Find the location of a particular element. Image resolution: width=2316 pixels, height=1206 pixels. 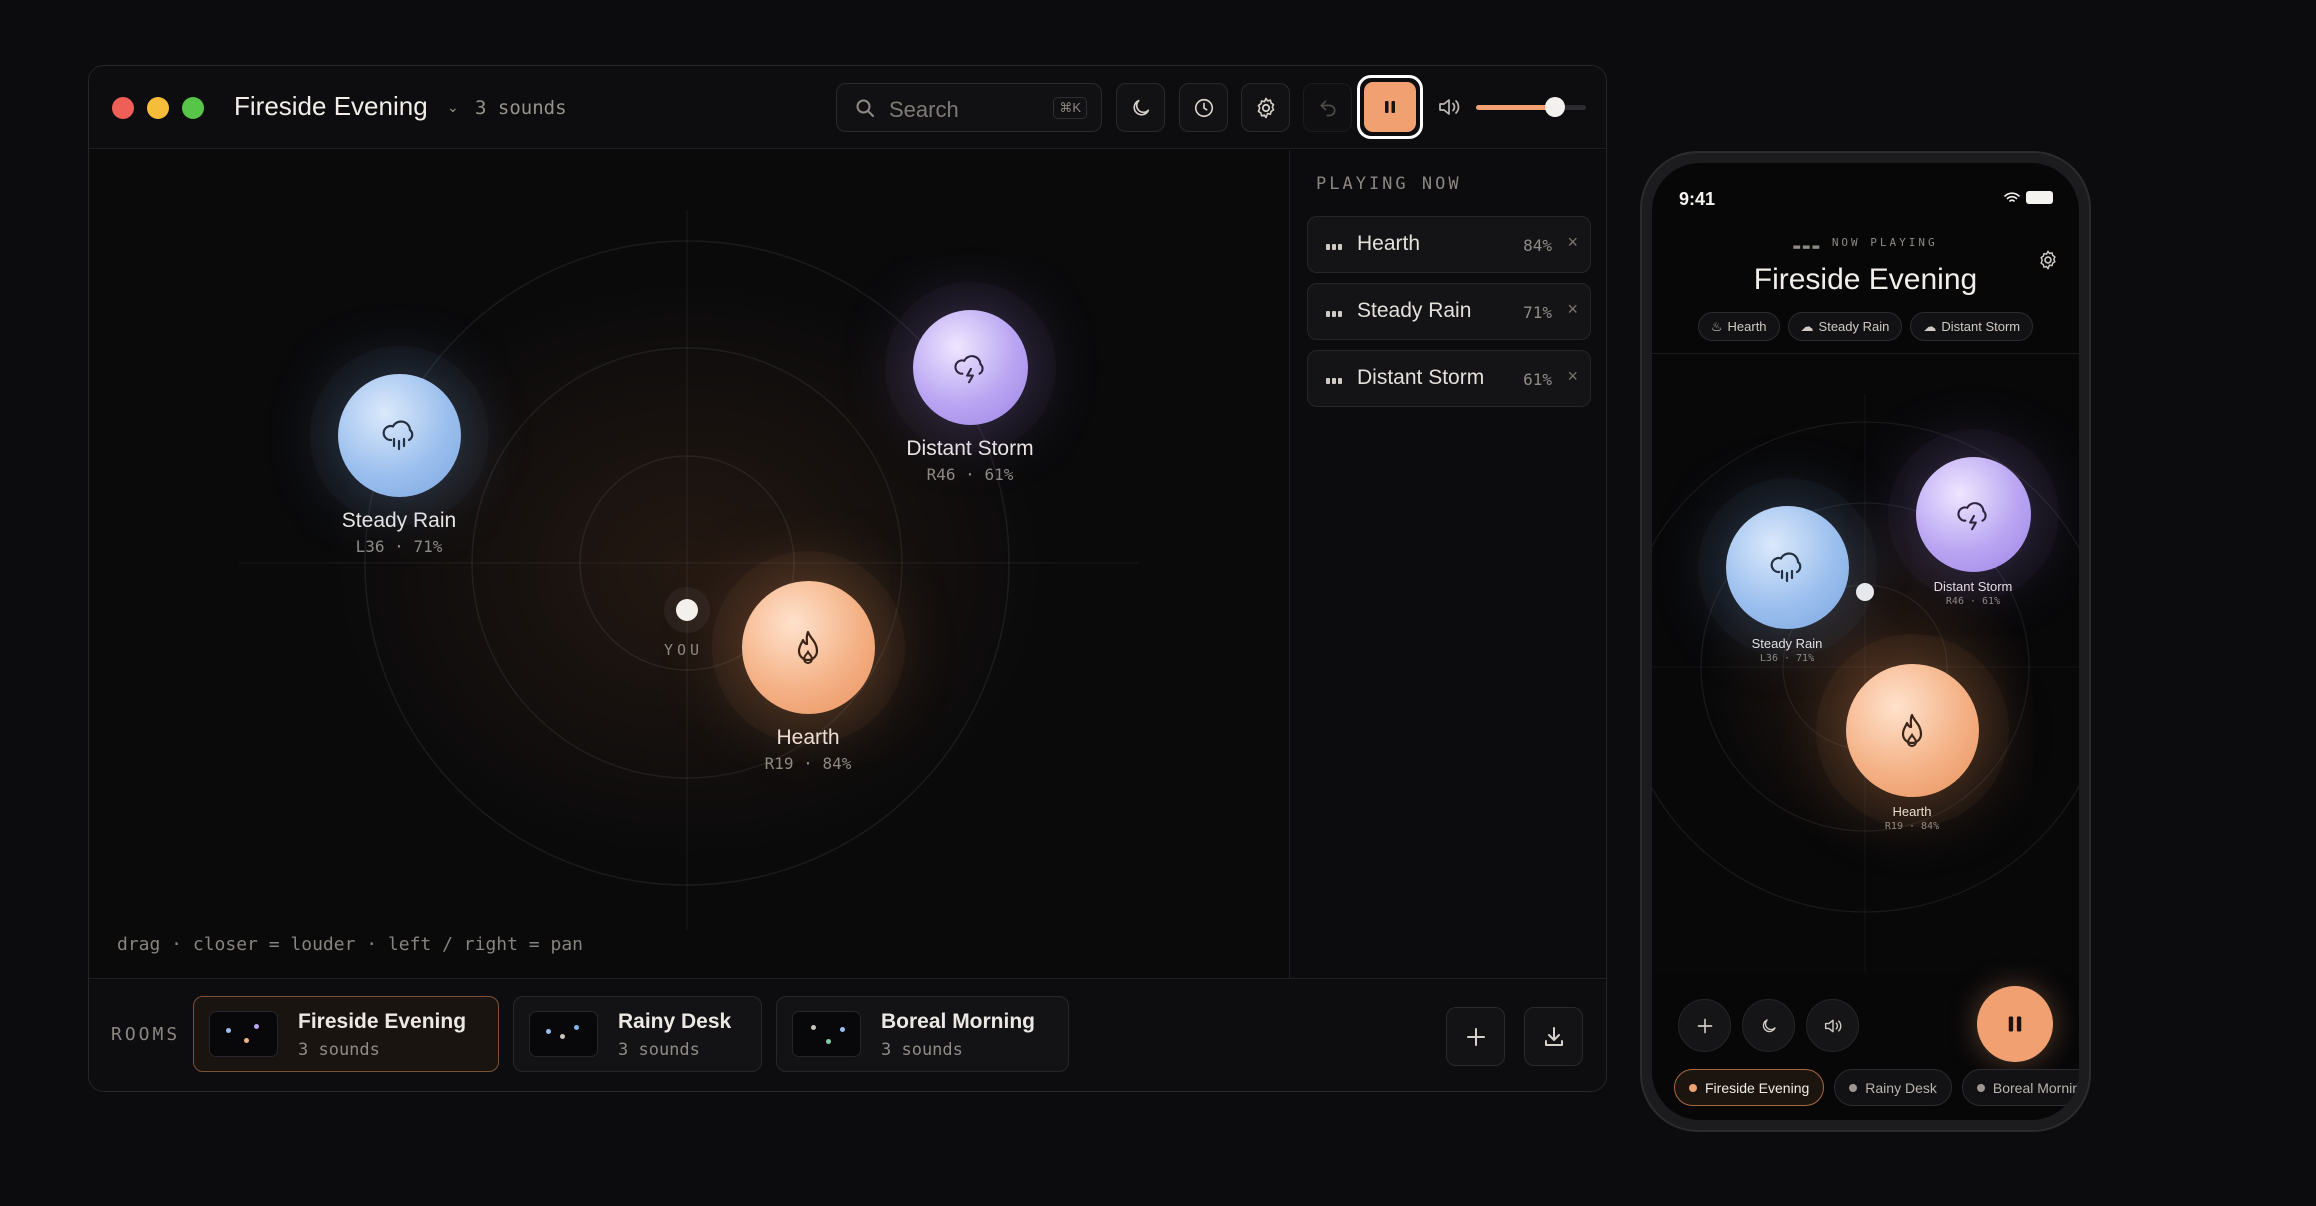

history-button is located at coordinates (1203, 107).